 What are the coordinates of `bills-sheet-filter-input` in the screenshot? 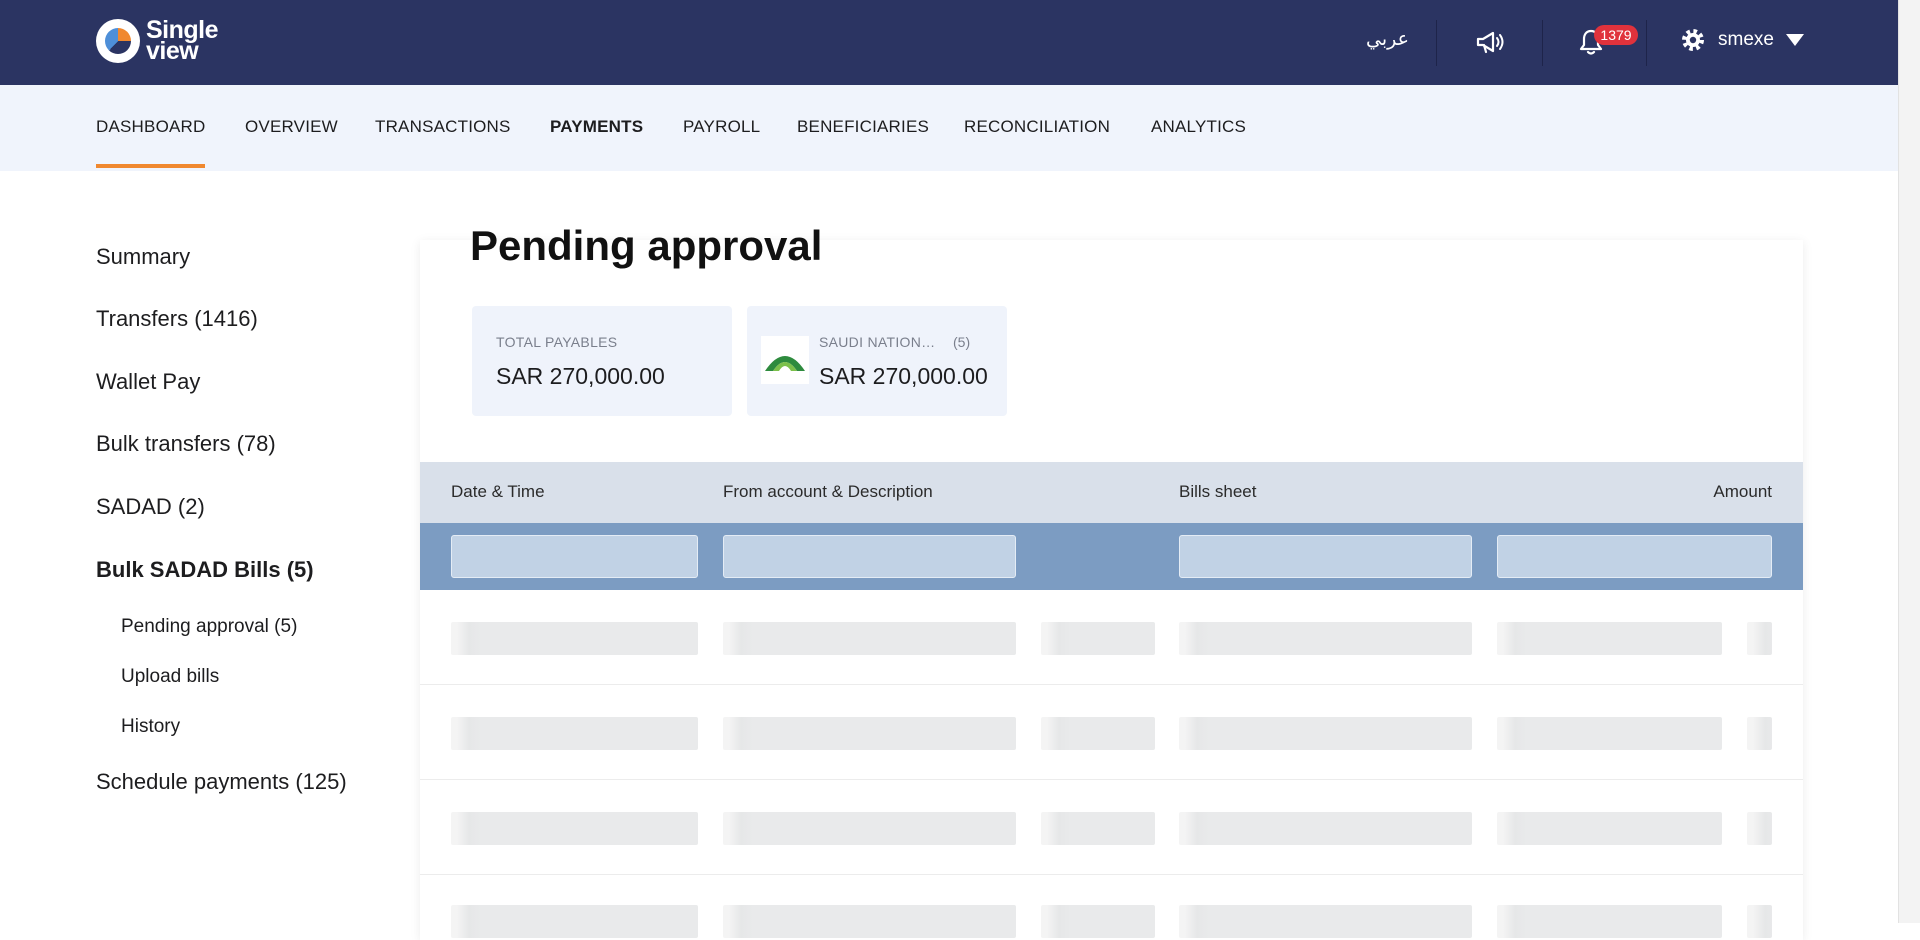 It's located at (1325, 556).